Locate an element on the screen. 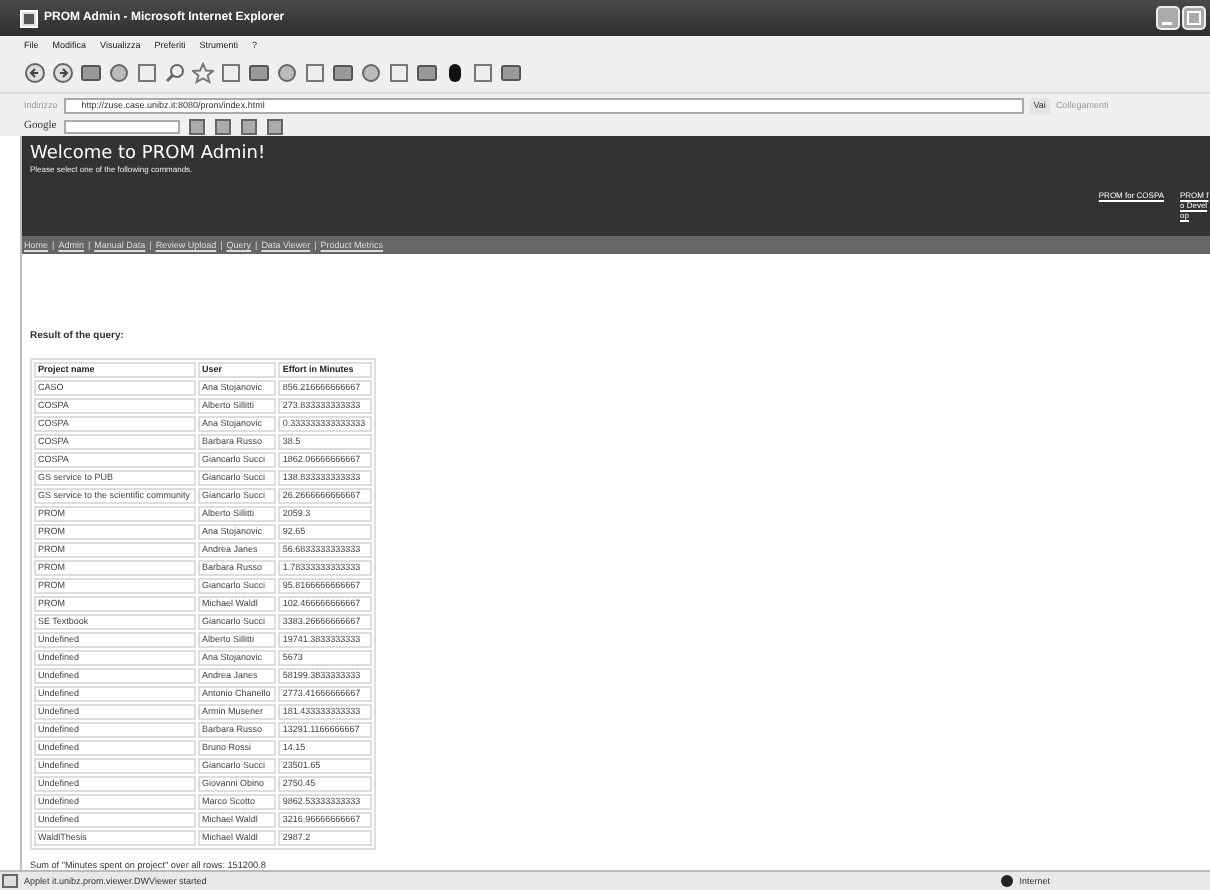  minimize-icon is located at coordinates (1168, 18).